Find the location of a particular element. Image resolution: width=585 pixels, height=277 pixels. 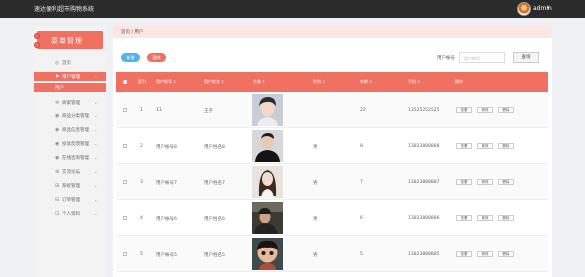

table-row: 1 11 王子 22 13525252525 查看 修改 删除 is located at coordinates (332, 110).